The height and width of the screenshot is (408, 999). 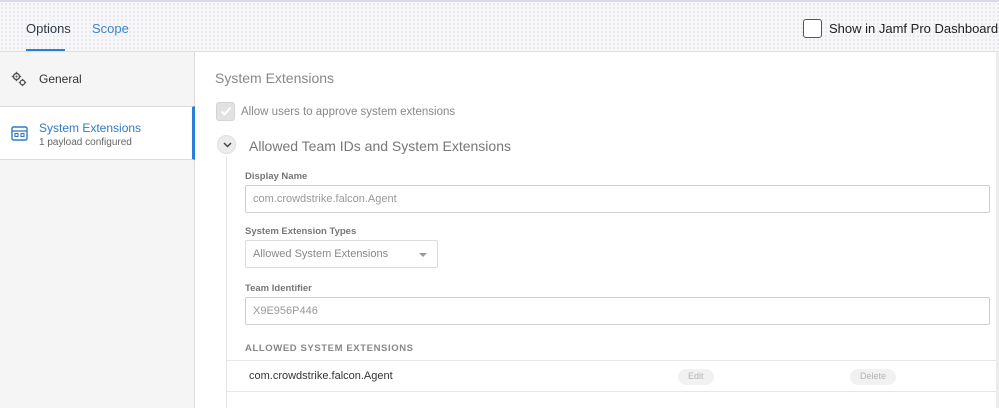 I want to click on active-tab-indicator, so click(x=45, y=50).